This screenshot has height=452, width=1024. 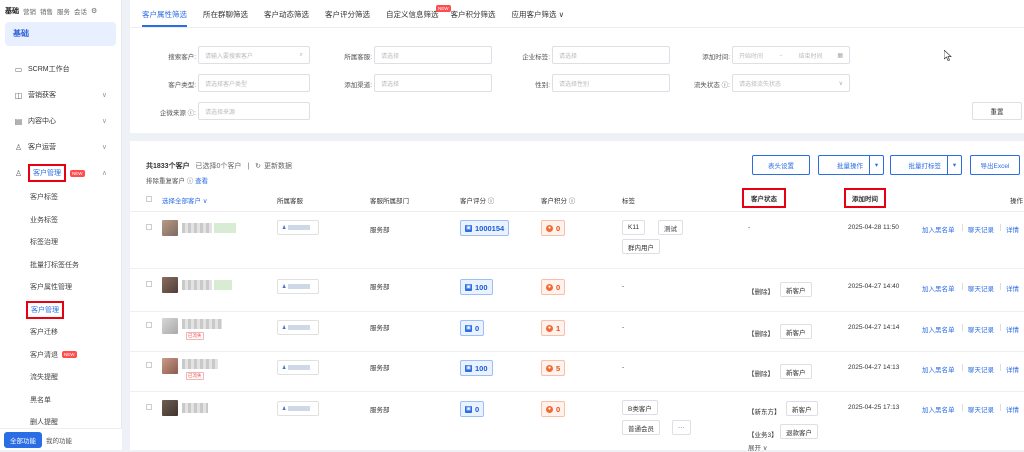 I want to click on points-value: 5, so click(x=558, y=368).